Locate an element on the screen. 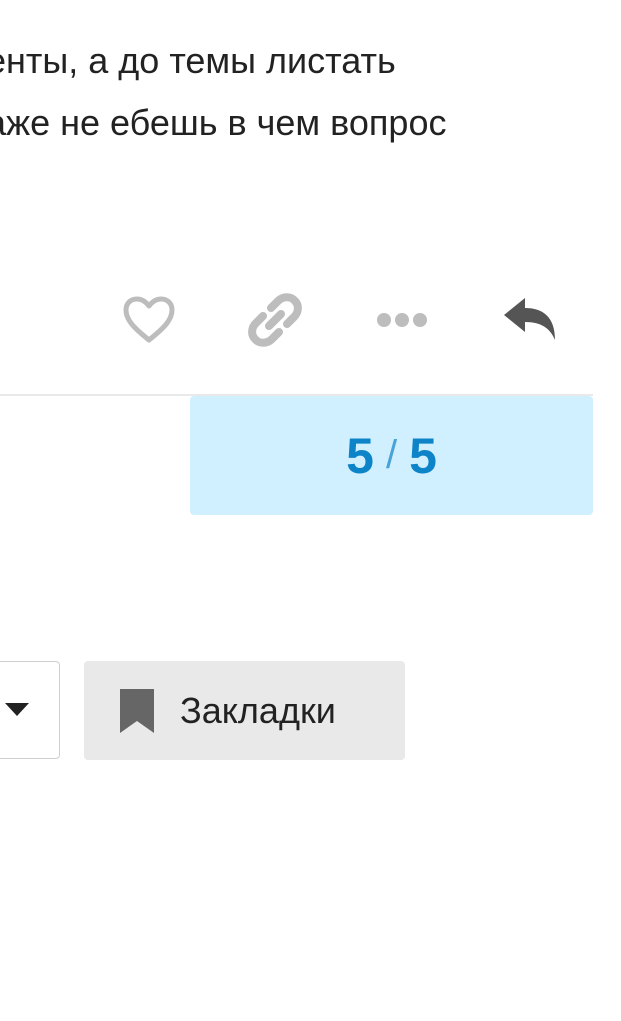 The image size is (621, 1021). reply-arrow-icon is located at coordinates (529, 319).